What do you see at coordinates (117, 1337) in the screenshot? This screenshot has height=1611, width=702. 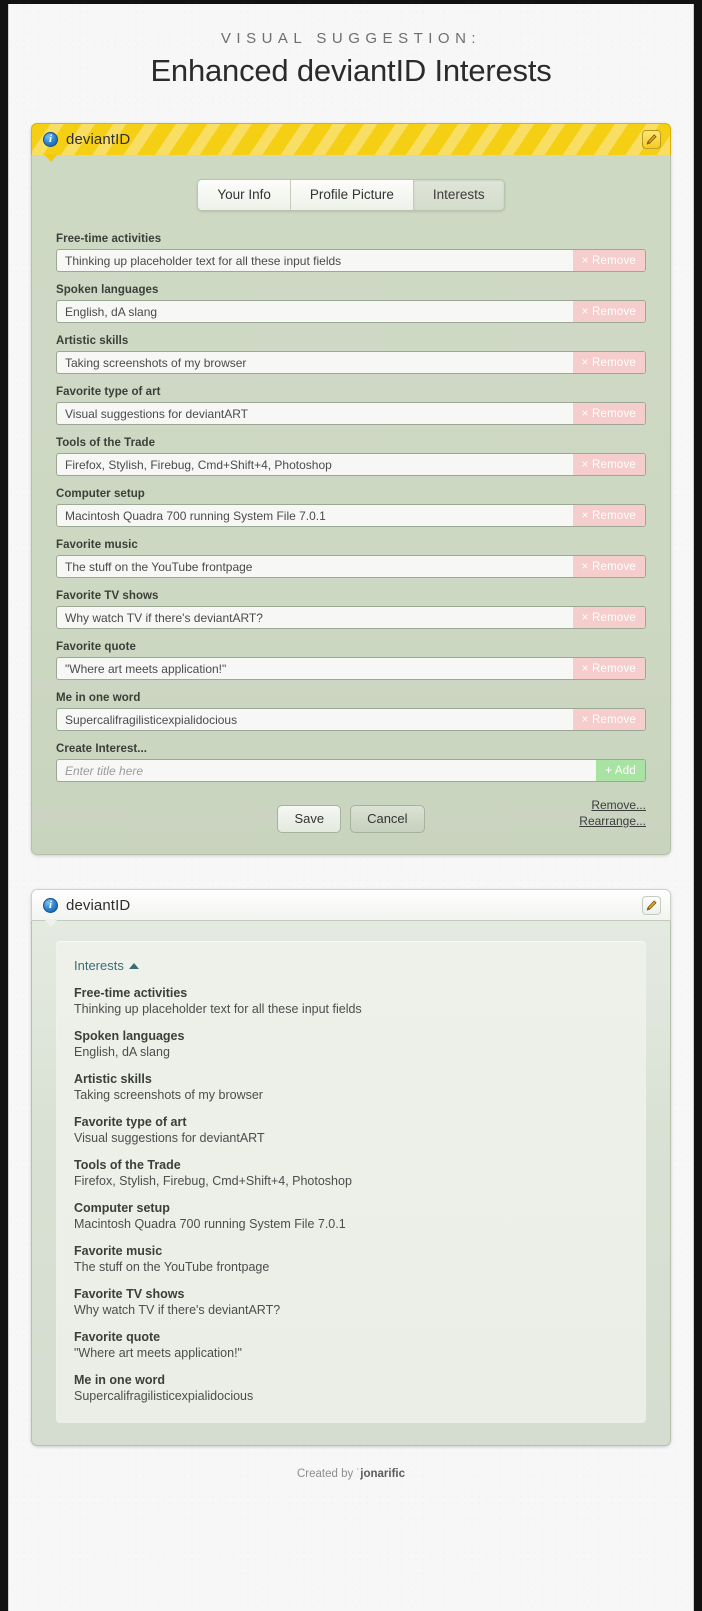 I see `item-title: Favorite quote` at bounding box center [117, 1337].